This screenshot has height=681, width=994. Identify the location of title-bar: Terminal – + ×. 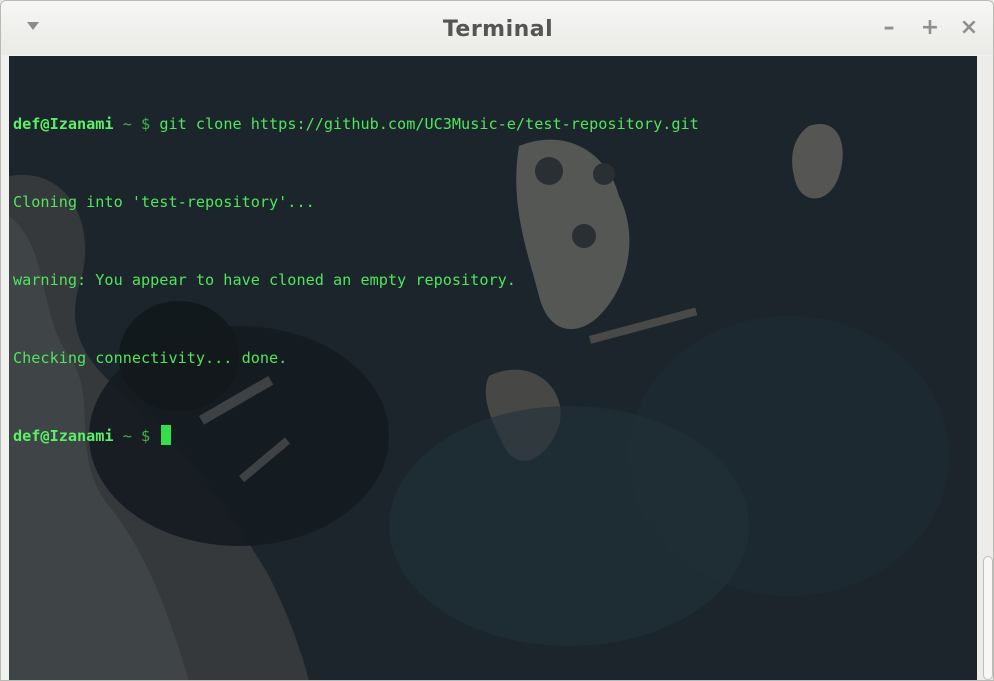
(497, 28).